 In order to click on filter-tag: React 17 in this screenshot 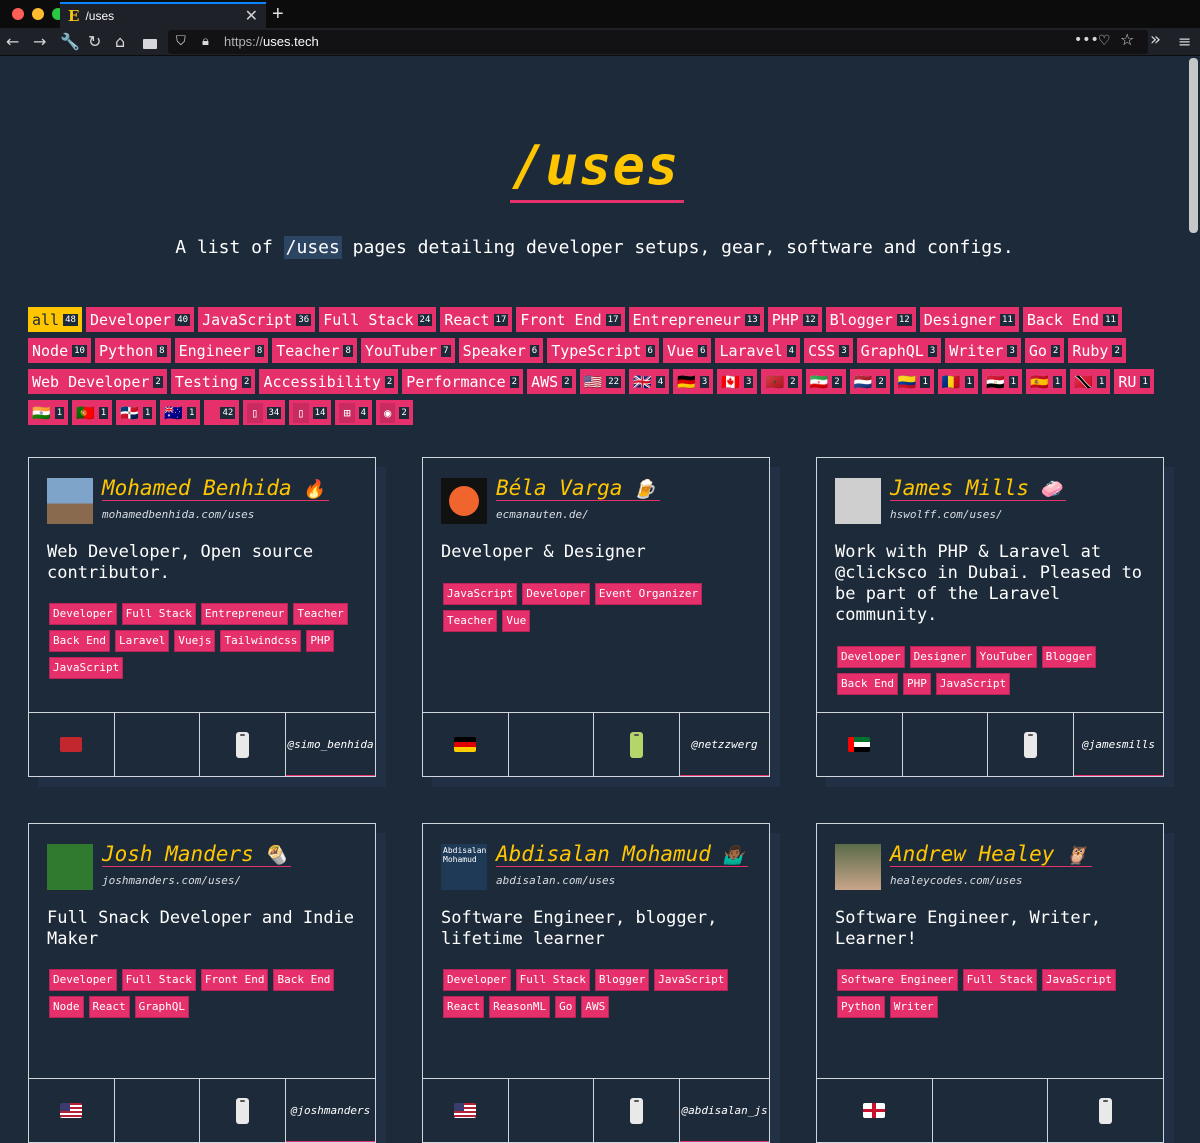, I will do `click(476, 319)`.